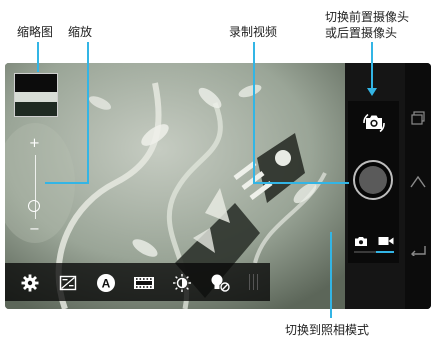 The width and height of the screenshot is (439, 344). I want to click on switch-camera-callout-label-line2: 或后置摄像头, so click(361, 33).